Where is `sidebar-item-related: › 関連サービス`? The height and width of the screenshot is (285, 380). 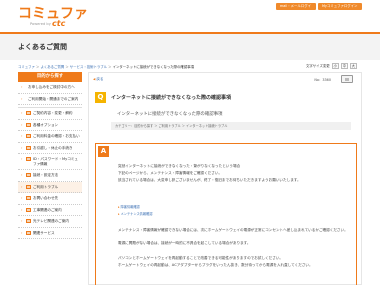
sidebar-item-related: › 関連サービス is located at coordinates (50, 233).